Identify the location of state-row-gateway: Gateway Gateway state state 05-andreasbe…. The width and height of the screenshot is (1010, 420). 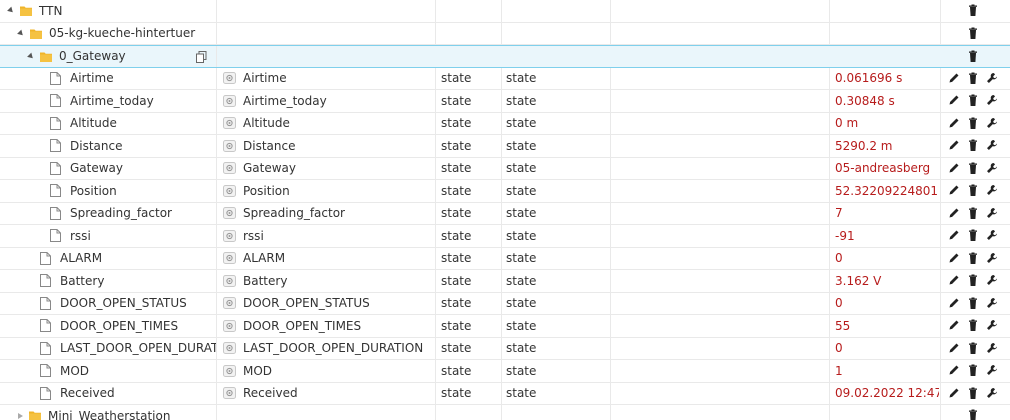
(505, 168).